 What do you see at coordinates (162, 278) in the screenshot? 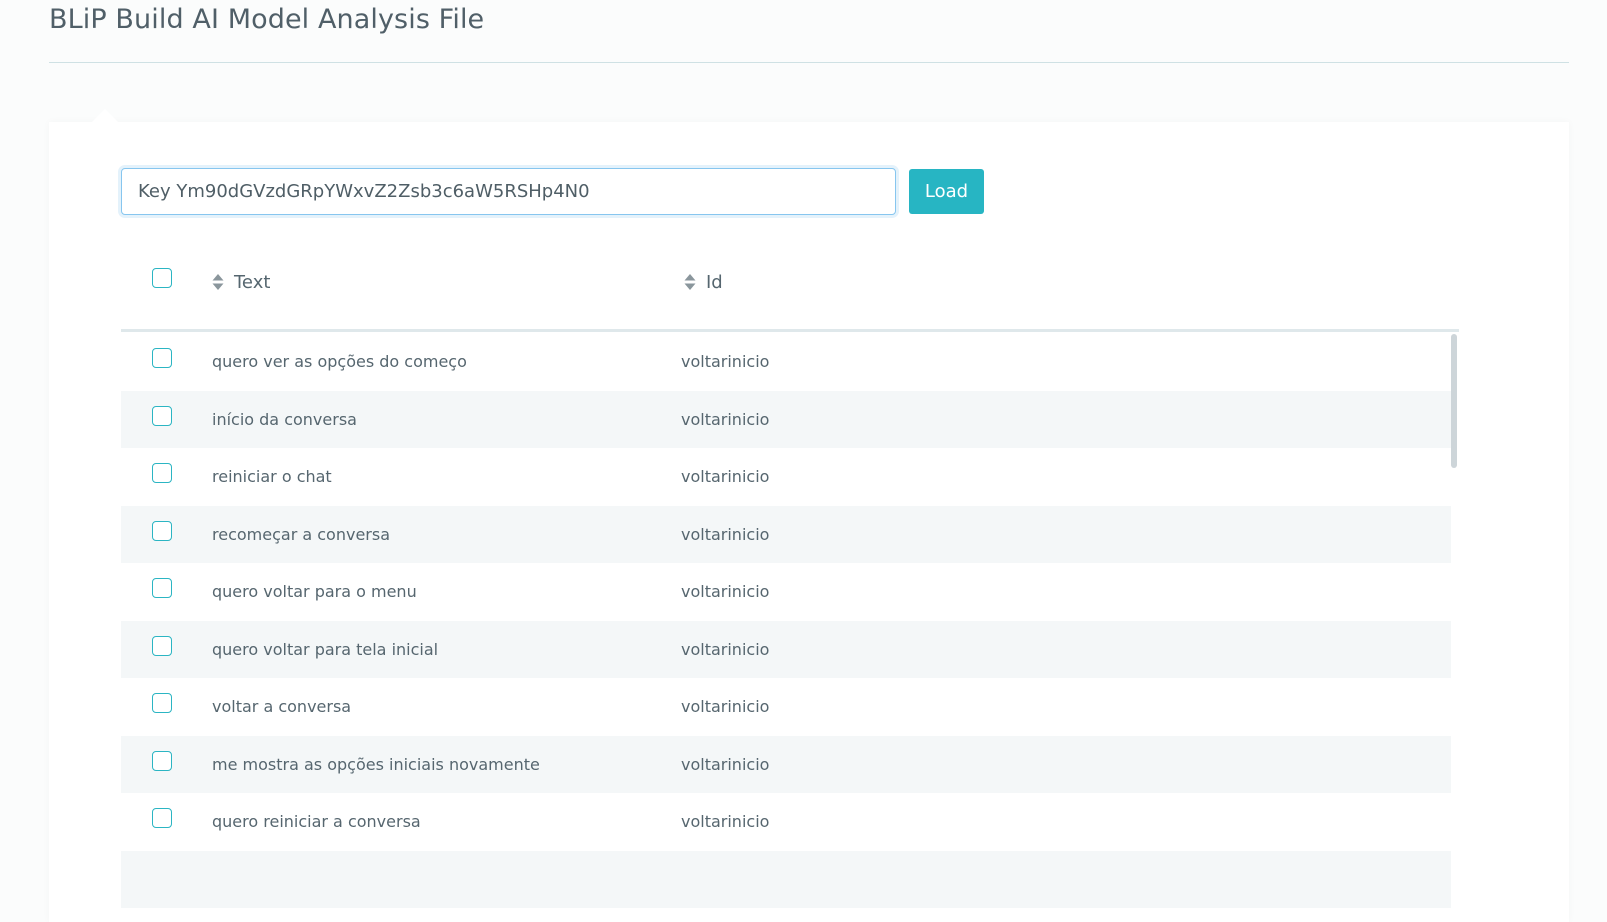
I see `select-all-checkbox` at bounding box center [162, 278].